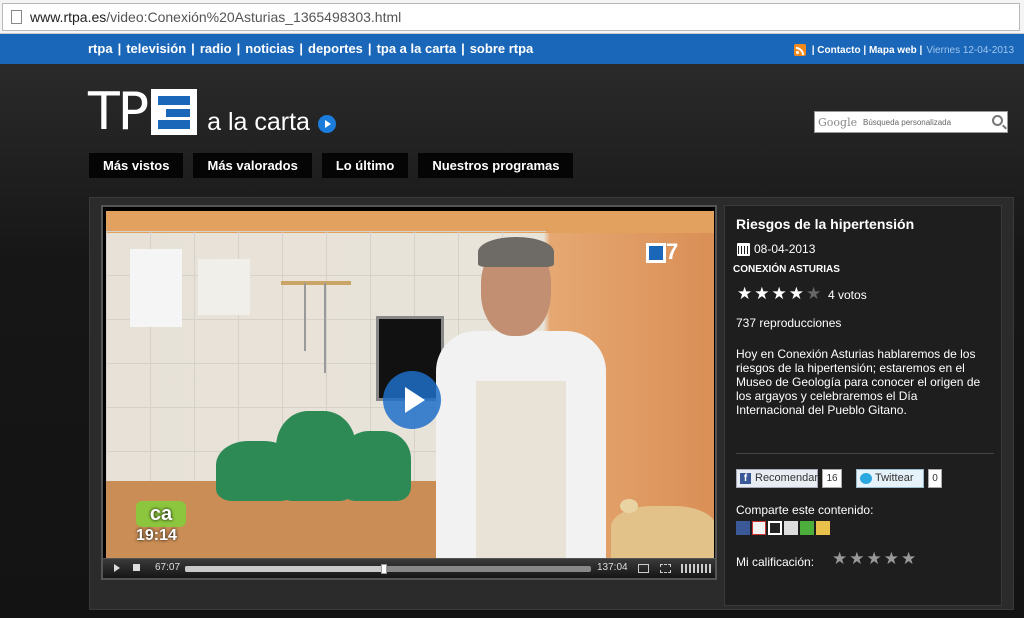 Image resolution: width=1024 pixels, height=618 pixels. Describe the element at coordinates (662, 532) in the screenshot. I see `scene-bread` at that location.